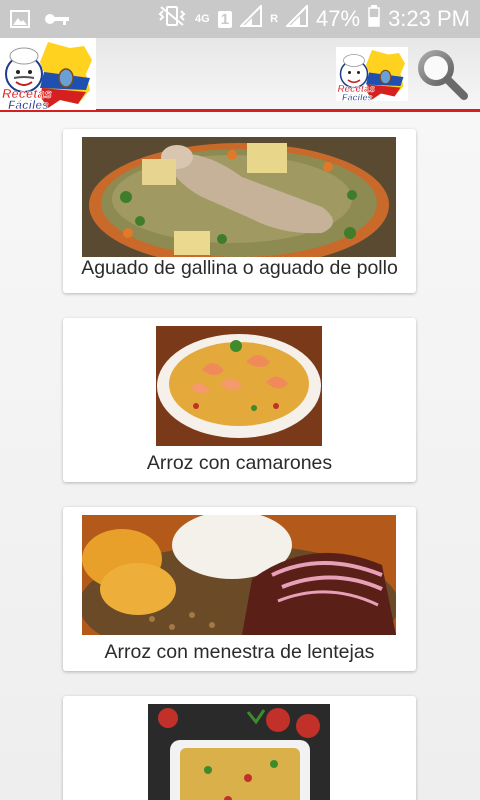 The width and height of the screenshot is (480, 800). I want to click on recipe-card, so click(239, 748).